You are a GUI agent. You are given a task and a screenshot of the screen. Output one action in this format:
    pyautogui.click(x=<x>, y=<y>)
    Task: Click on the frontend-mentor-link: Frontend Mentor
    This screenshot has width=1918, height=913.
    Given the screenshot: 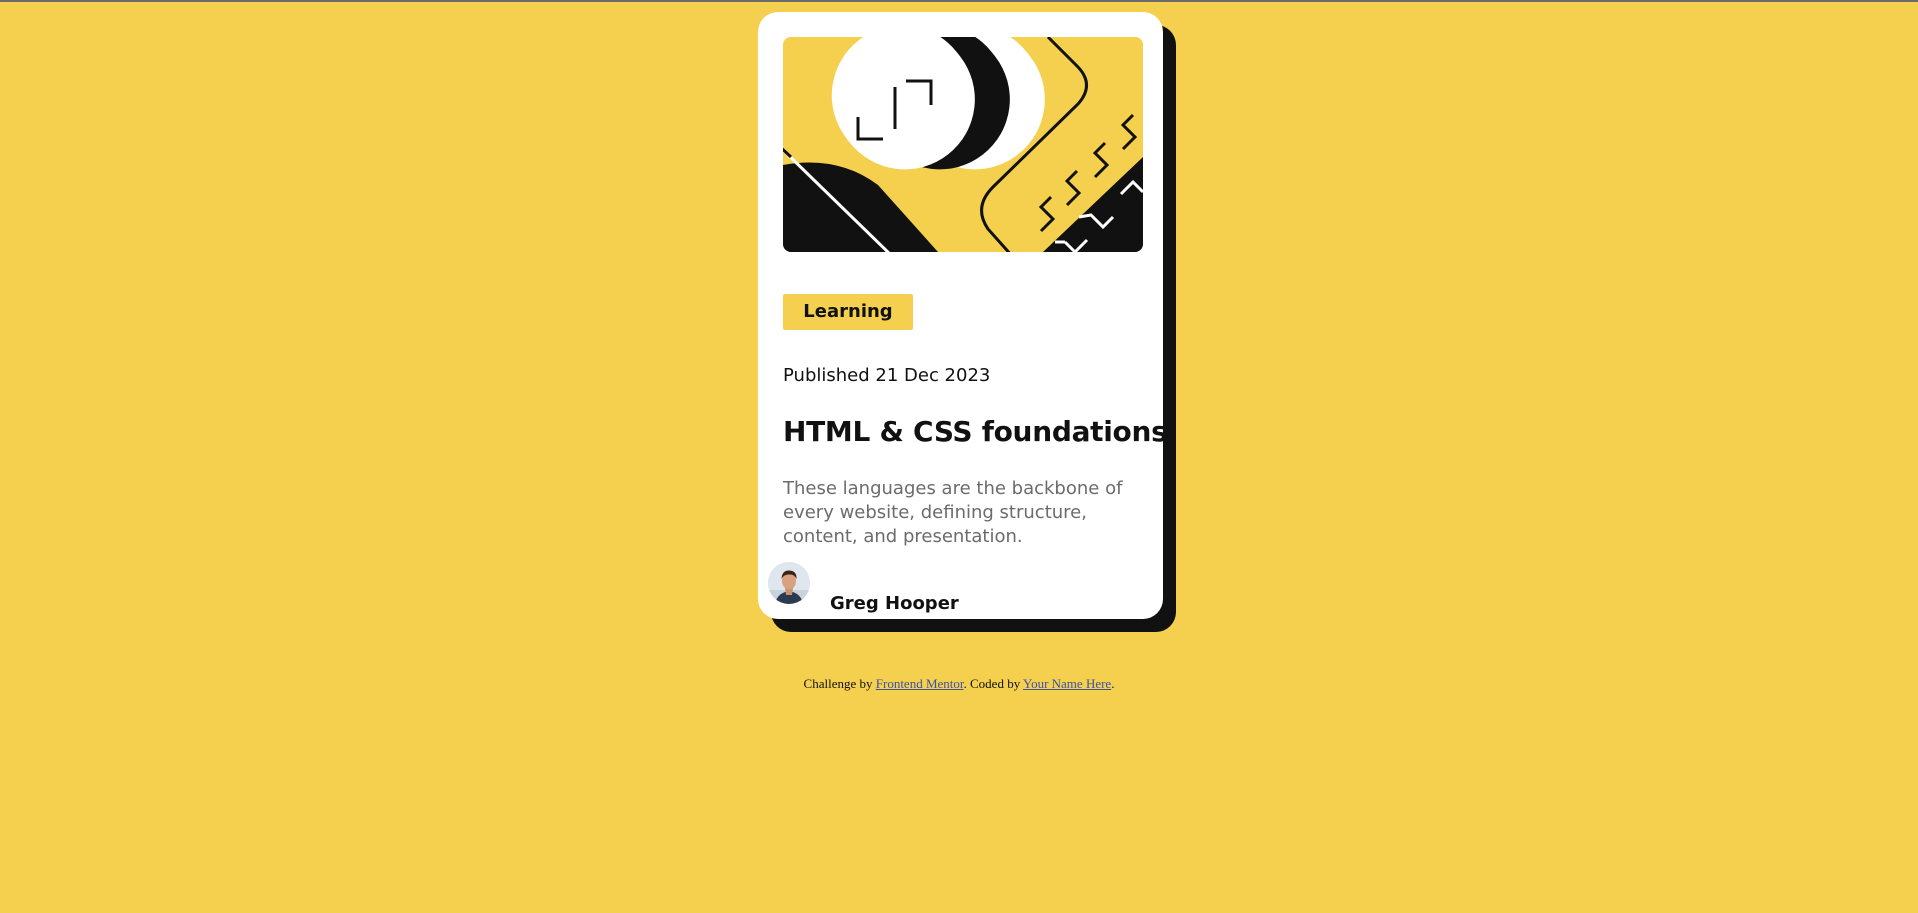 What is the action you would take?
    pyautogui.click(x=920, y=683)
    